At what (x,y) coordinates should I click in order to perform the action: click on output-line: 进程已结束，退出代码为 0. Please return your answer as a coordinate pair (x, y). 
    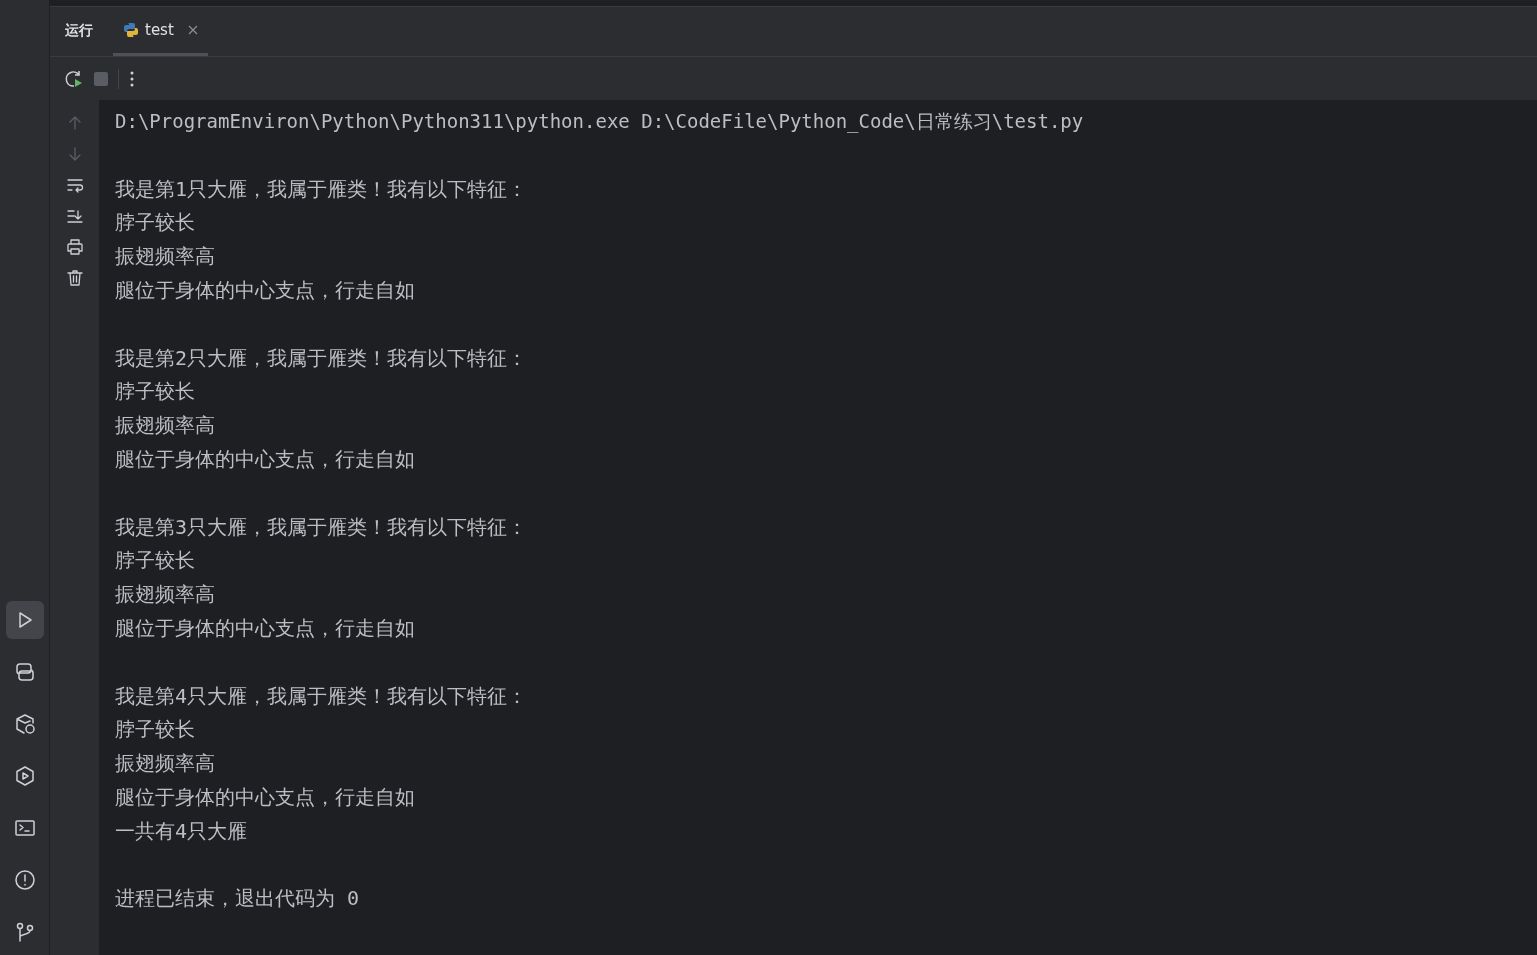
    Looking at the image, I should click on (237, 899).